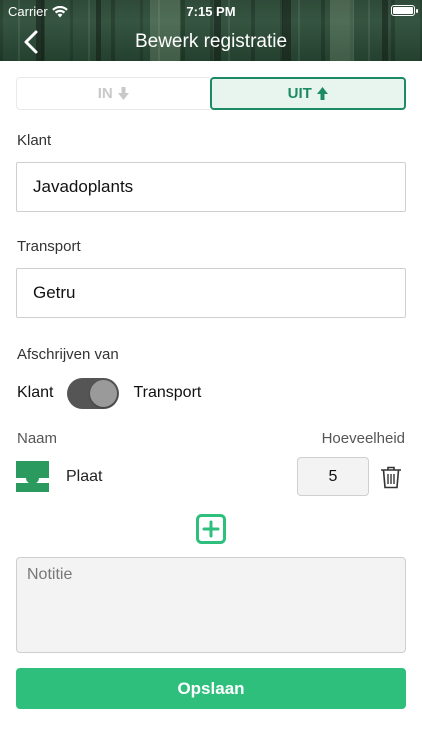 Image resolution: width=422 pixels, height=750 pixels. I want to click on segment-out: UIT, so click(307, 93).